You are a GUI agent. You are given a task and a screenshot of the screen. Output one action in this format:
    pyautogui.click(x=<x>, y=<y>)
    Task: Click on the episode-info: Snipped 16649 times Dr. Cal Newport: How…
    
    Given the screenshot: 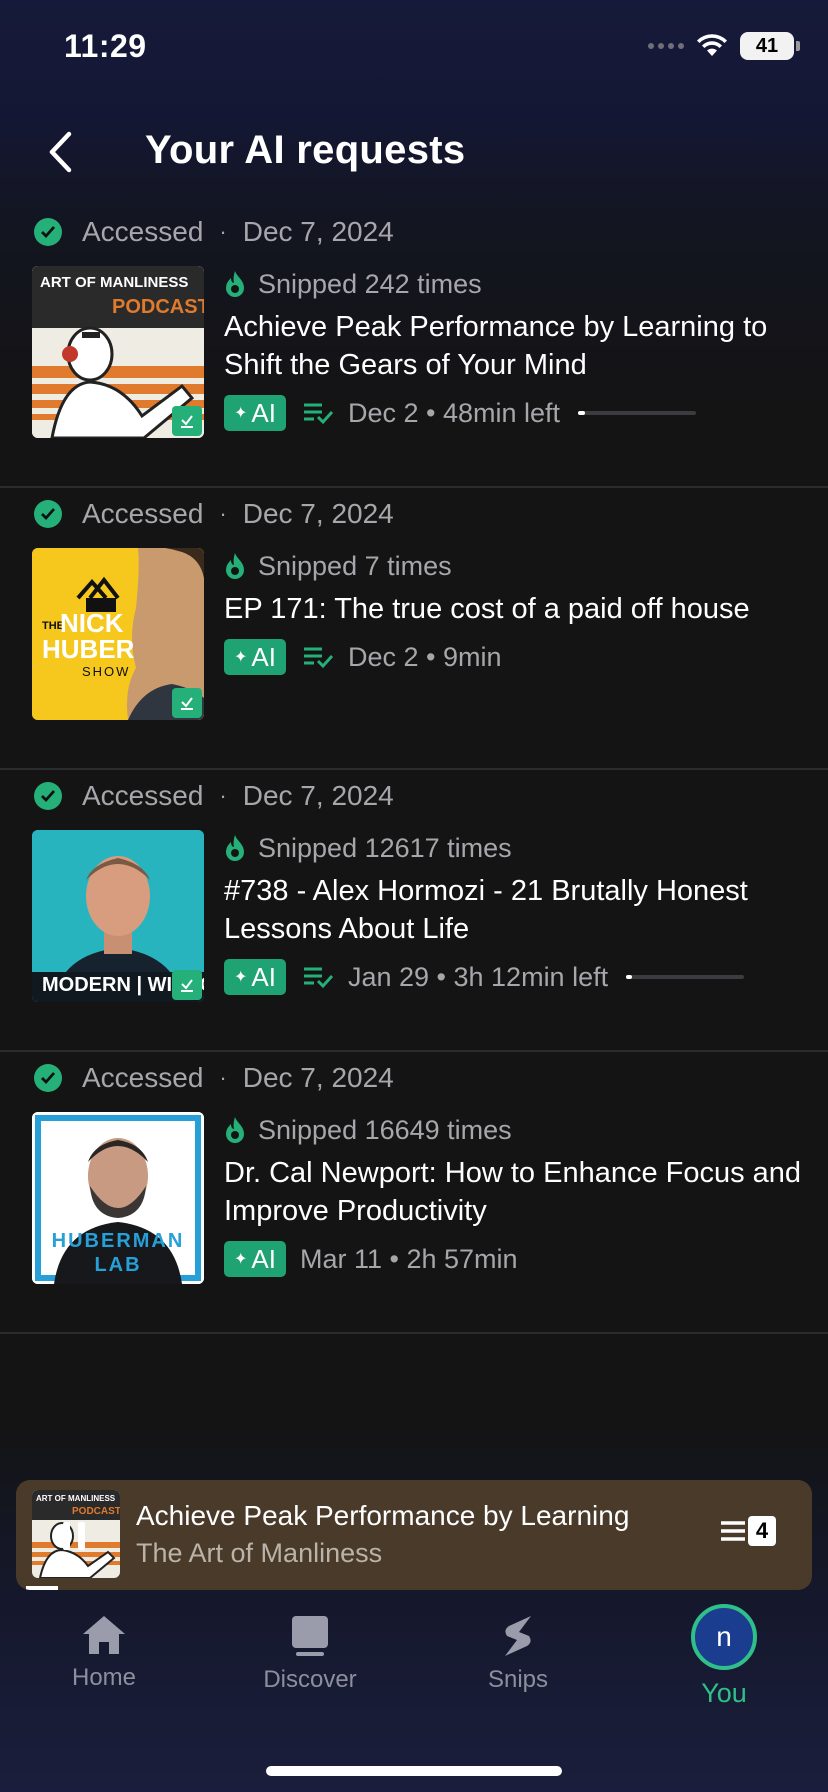 What is the action you would take?
    pyautogui.click(x=514, y=1195)
    